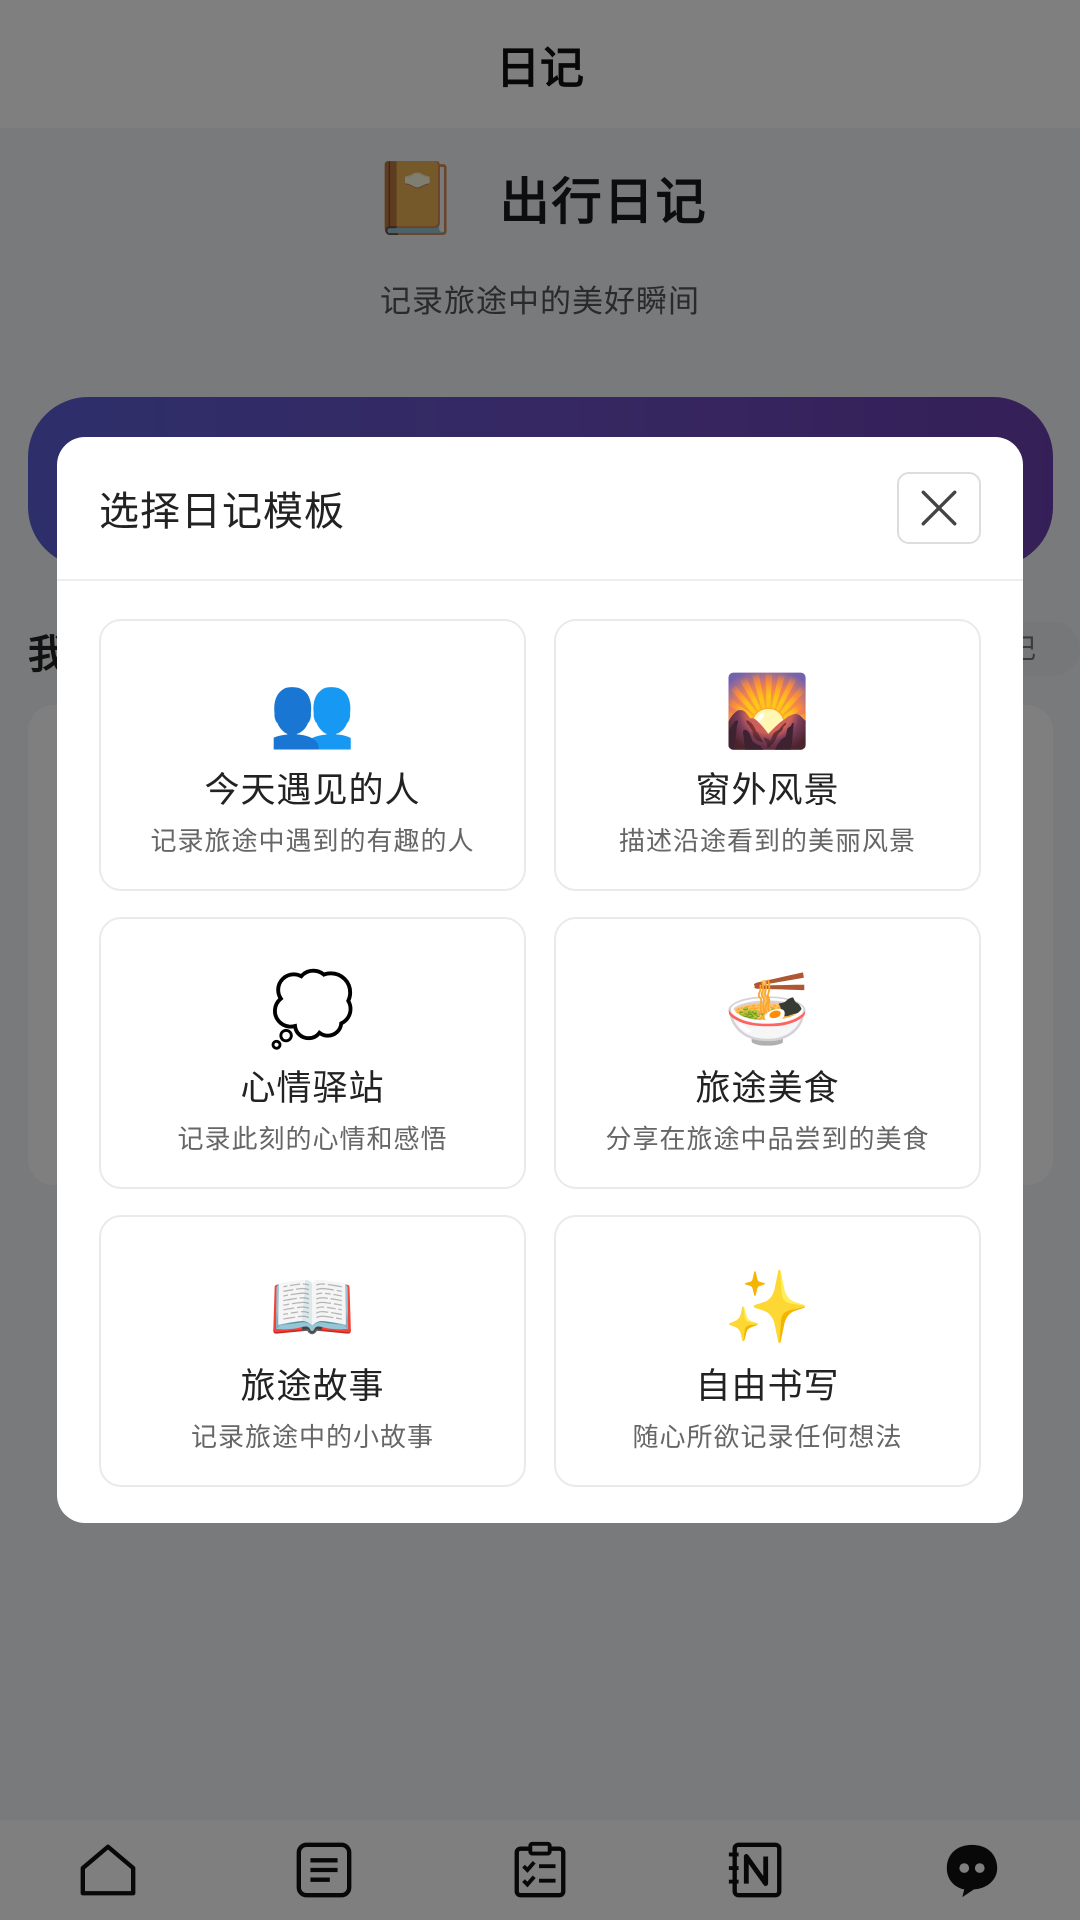 The width and height of the screenshot is (1080, 1920). Describe the element at coordinates (312, 1387) in the screenshot. I see `template-title: 旅途故事` at that location.